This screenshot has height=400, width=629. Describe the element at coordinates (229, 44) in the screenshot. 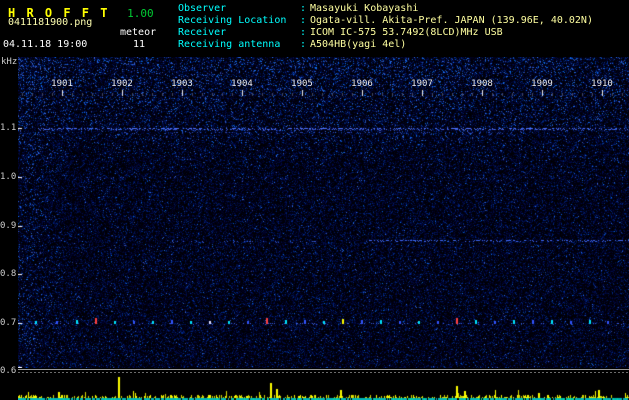

I see `info-label: Receiving antenna` at that location.